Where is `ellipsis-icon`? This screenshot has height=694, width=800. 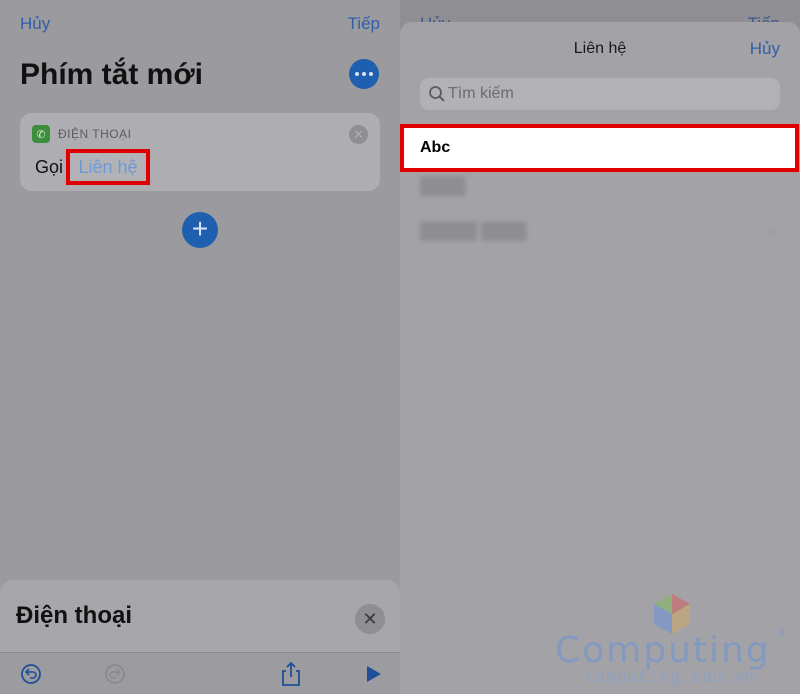
ellipsis-icon is located at coordinates (357, 74).